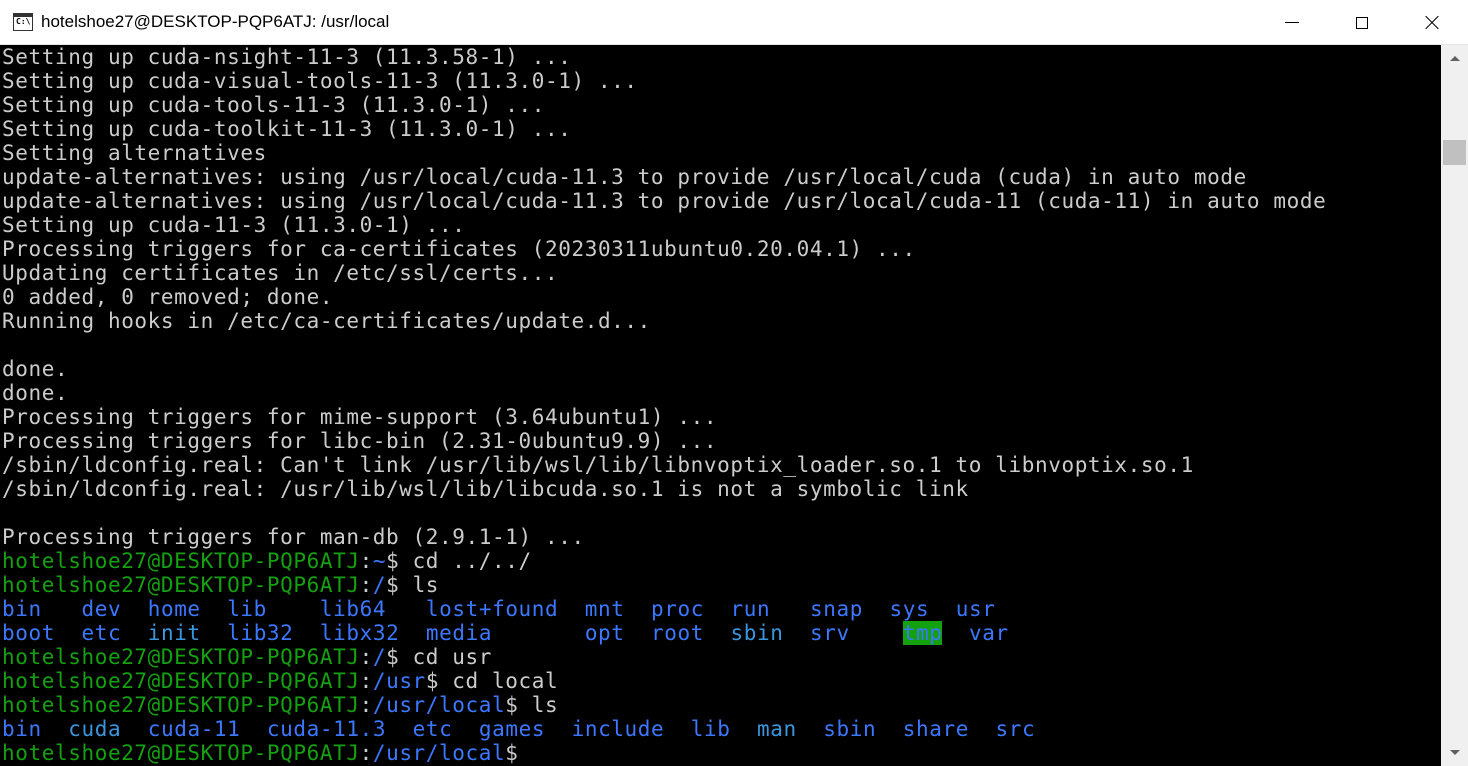  I want to click on terminal-text-segment: var, so click(988, 633).